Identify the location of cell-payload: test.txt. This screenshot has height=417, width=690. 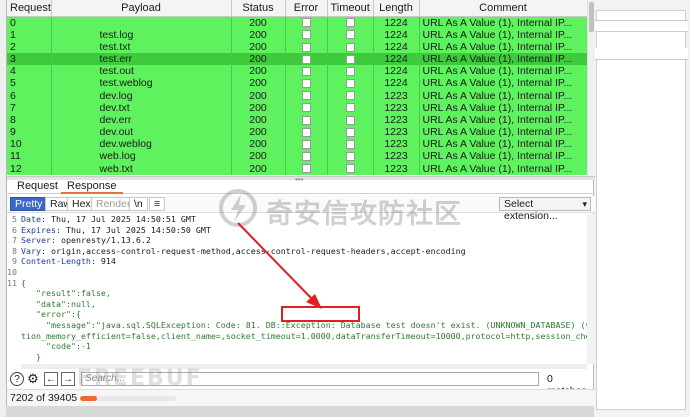
(141, 46).